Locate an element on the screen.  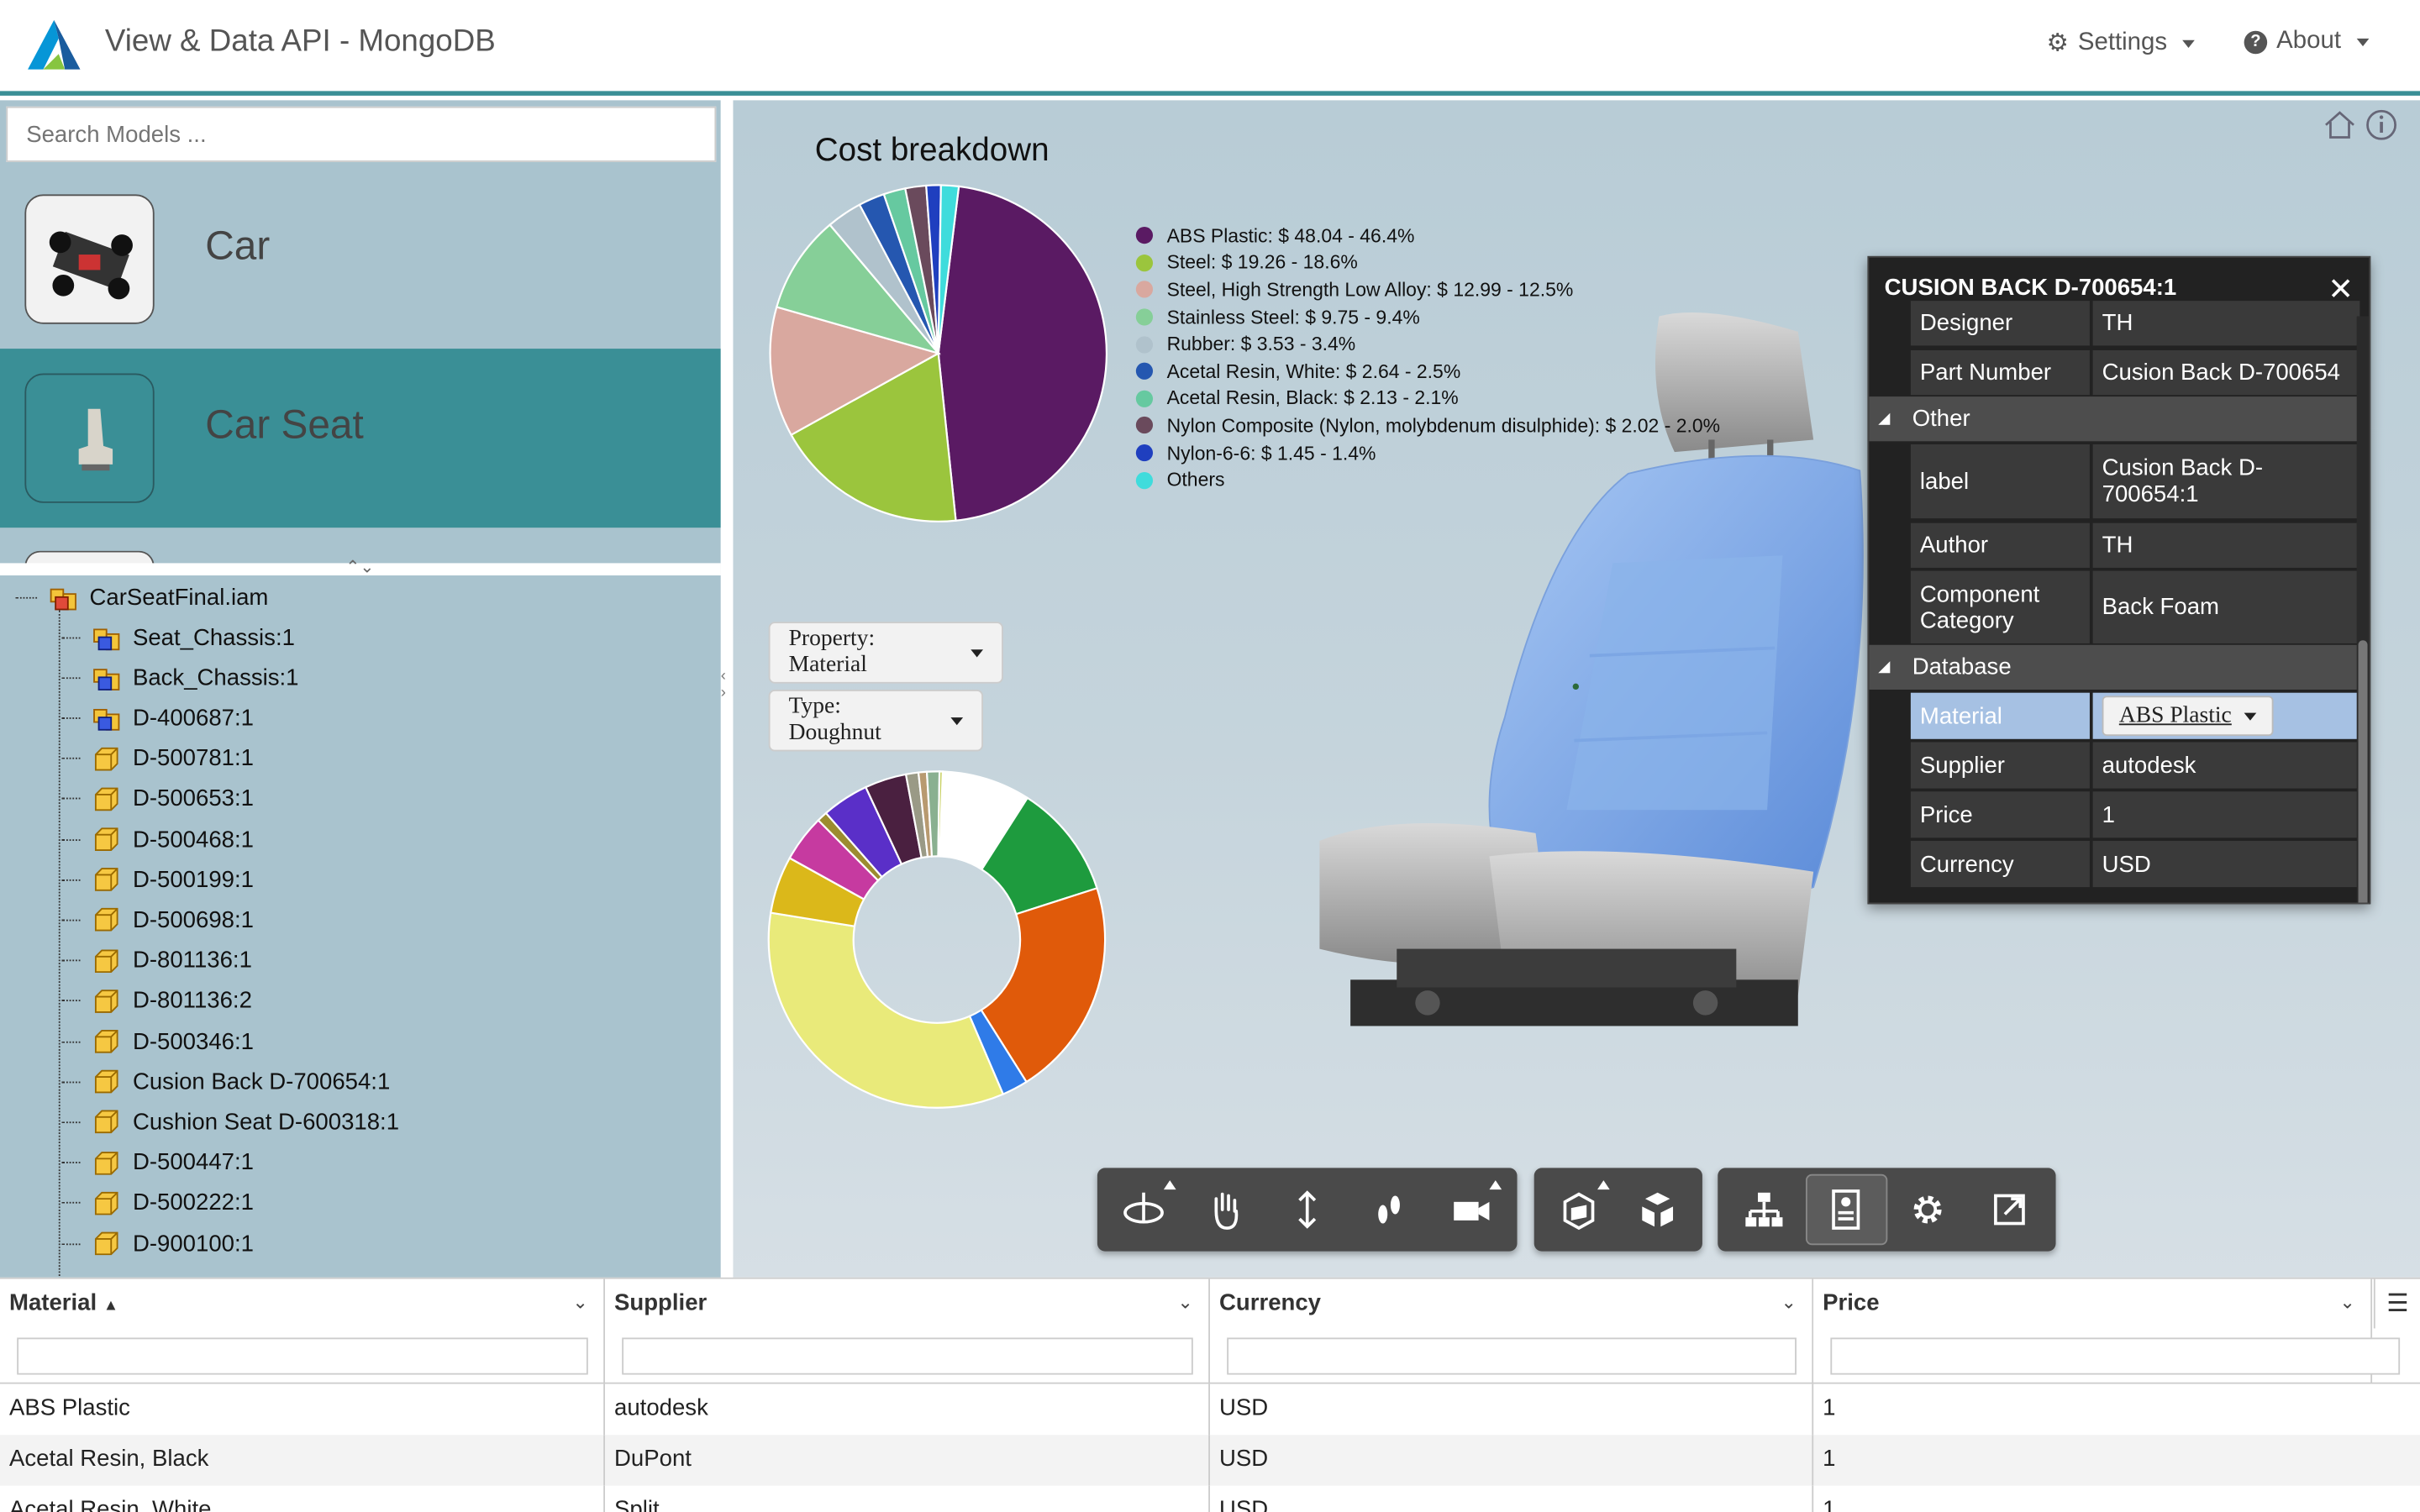
tree-node: Cushion Seat D-600318:1 is located at coordinates (230, 1122).